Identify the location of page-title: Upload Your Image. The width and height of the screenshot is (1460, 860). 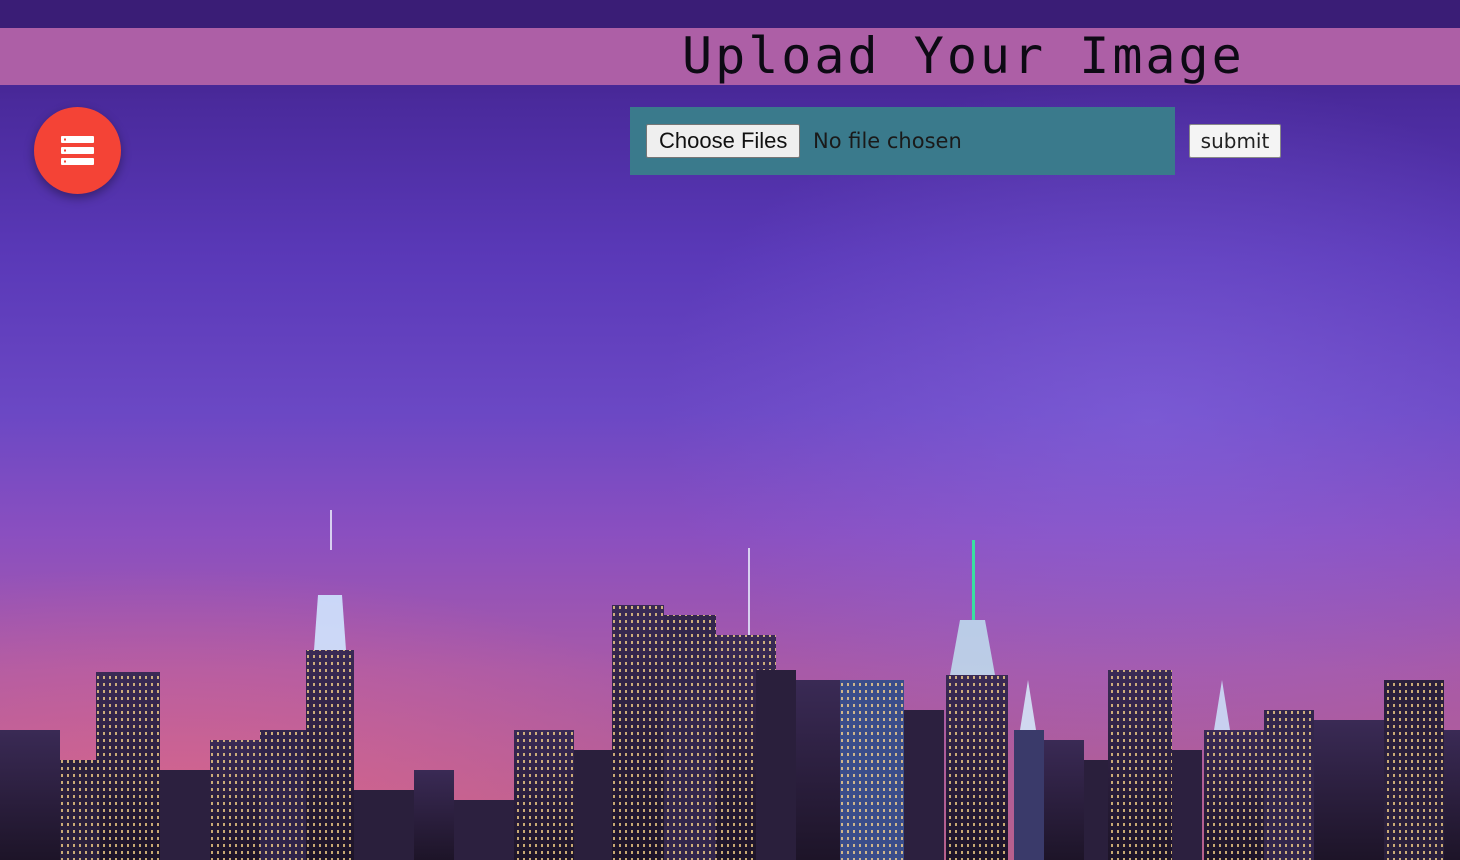
(963, 56).